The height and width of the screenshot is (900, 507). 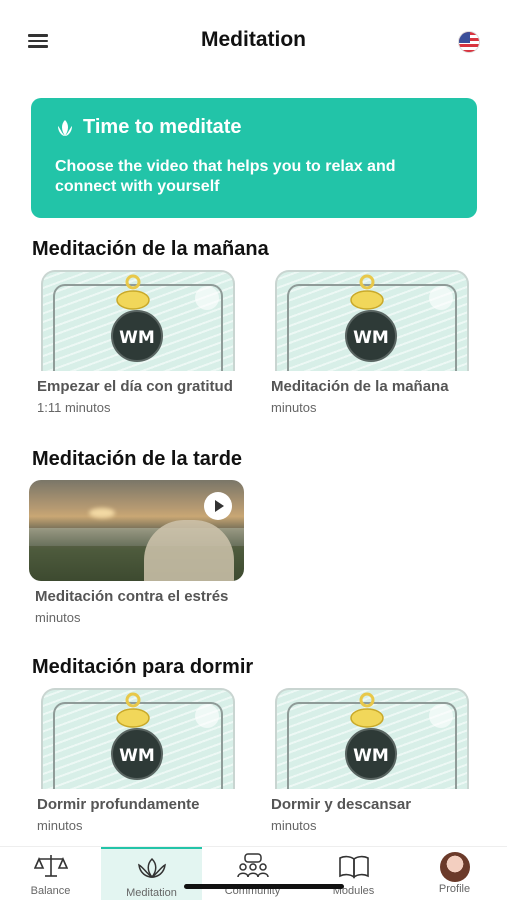 What do you see at coordinates (469, 42) in the screenshot?
I see `us-flag-icon` at bounding box center [469, 42].